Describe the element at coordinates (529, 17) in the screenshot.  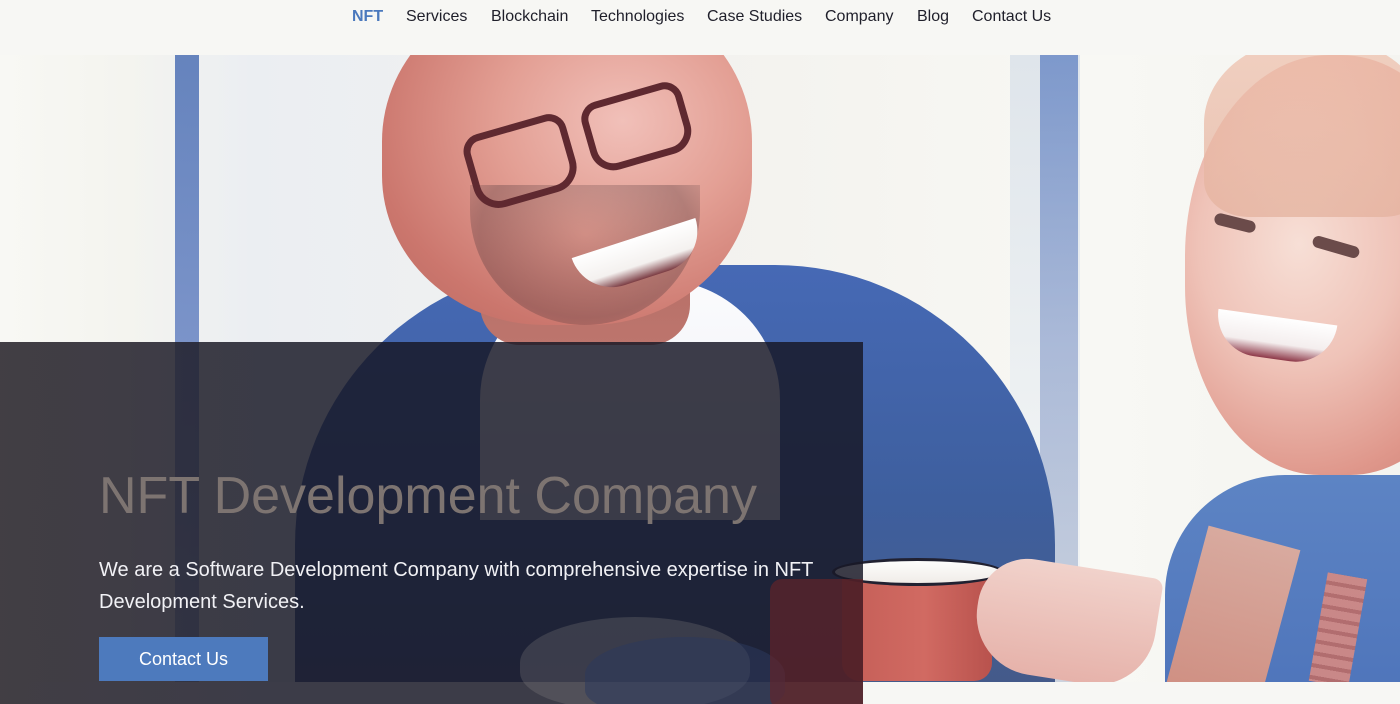
I see `nav-item-blockchain: Blockchain` at that location.